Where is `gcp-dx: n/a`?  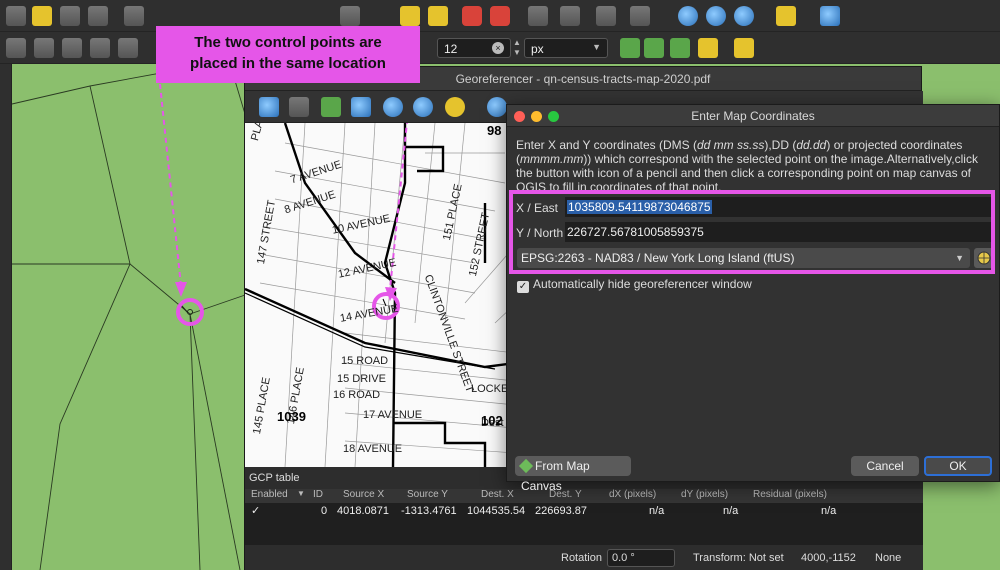
gcp-dx: n/a is located at coordinates (657, 511).